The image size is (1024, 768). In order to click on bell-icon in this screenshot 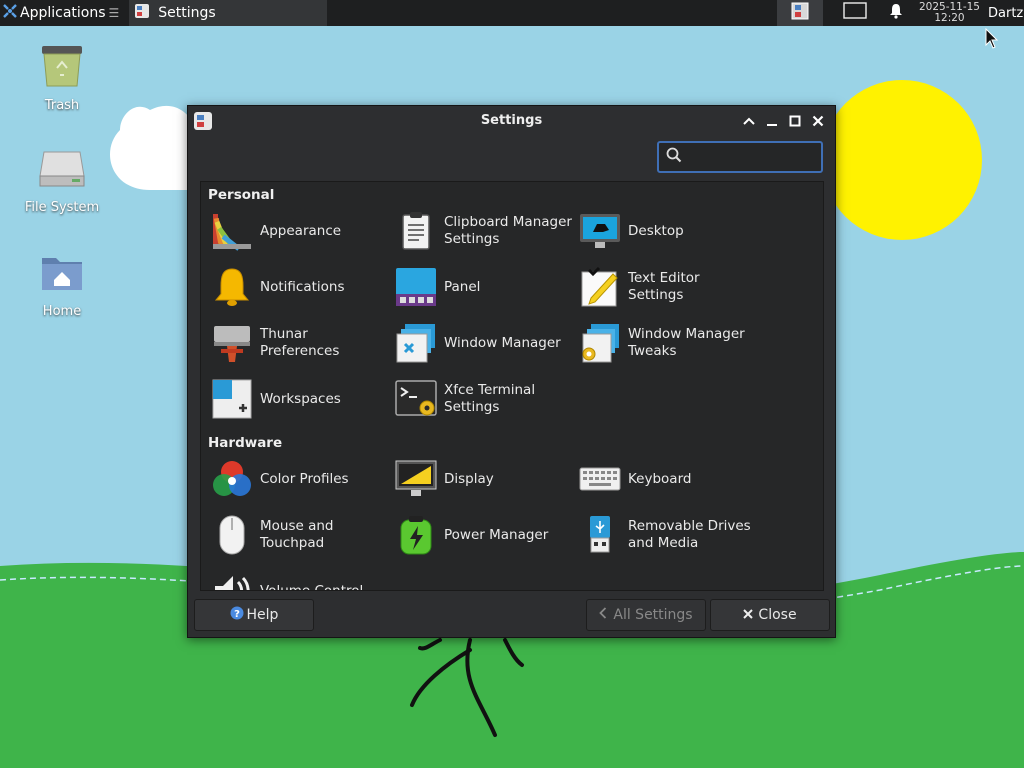, I will do `click(232, 287)`.